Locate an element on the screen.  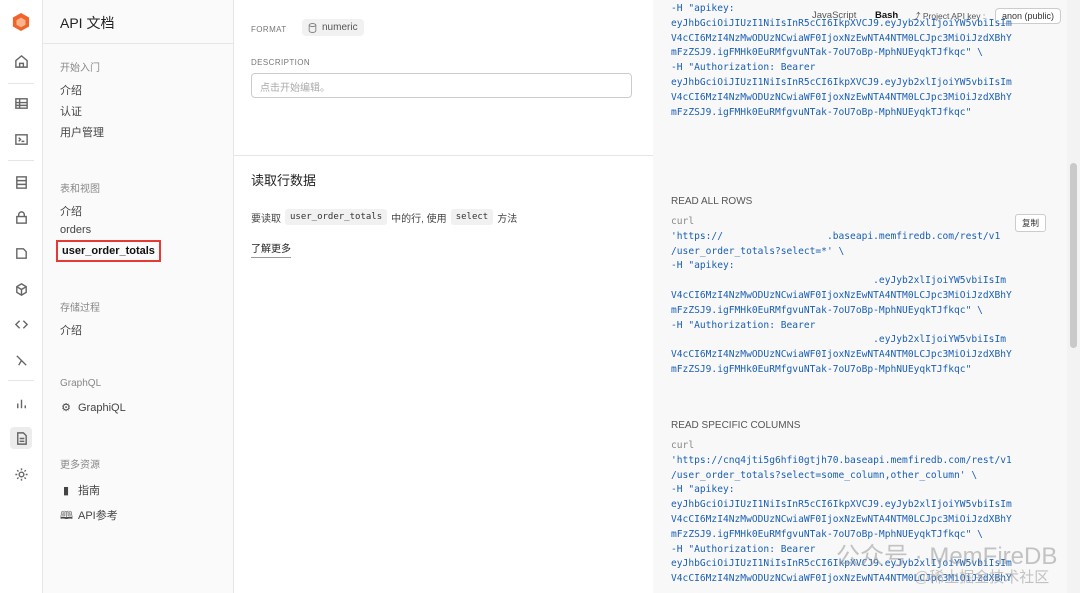
book-icon: ▮ is located at coordinates (66, 491).